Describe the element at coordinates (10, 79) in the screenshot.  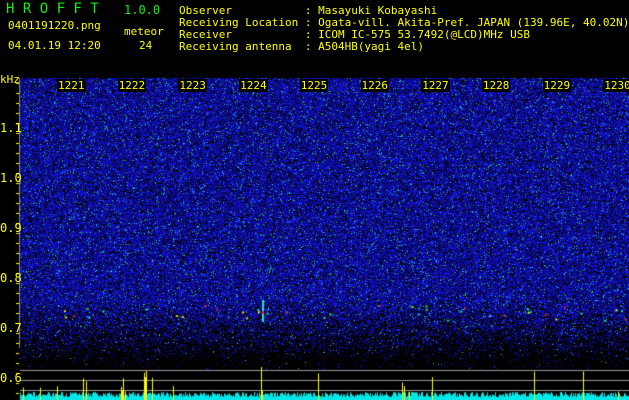
I see `freq-unit: kHz` at that location.